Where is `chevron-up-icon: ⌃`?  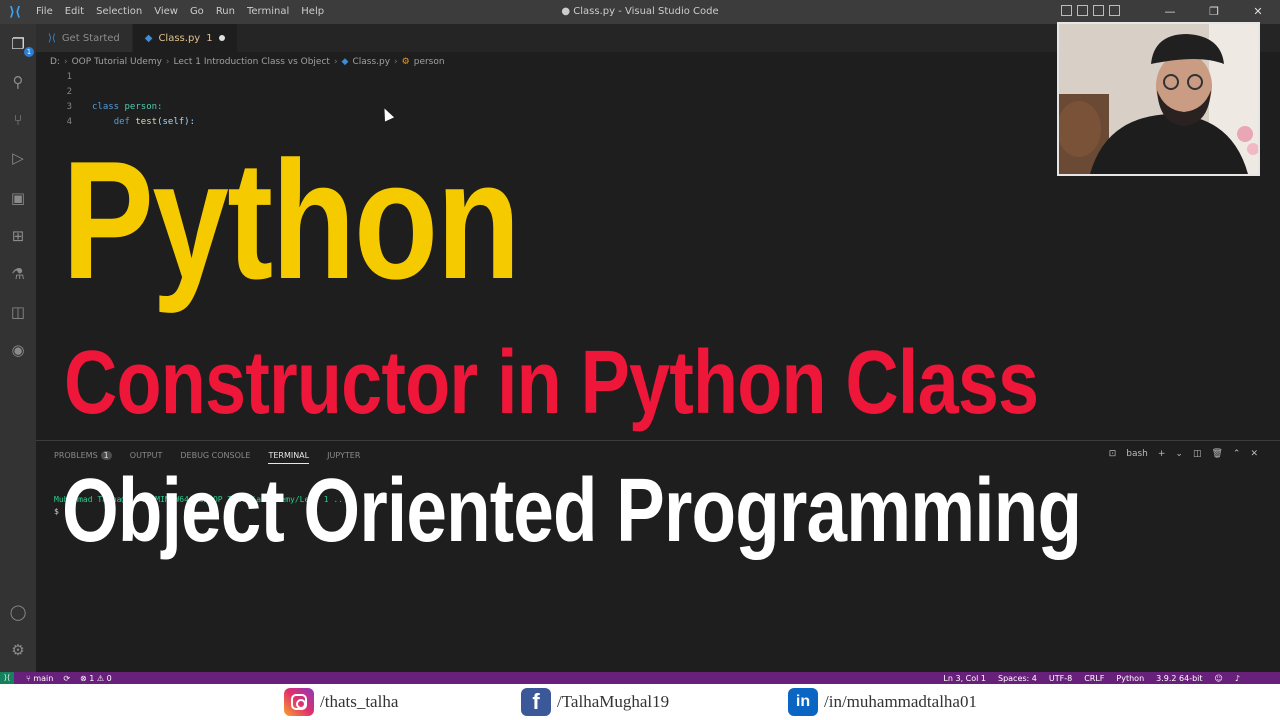 chevron-up-icon: ⌃ is located at coordinates (1237, 454).